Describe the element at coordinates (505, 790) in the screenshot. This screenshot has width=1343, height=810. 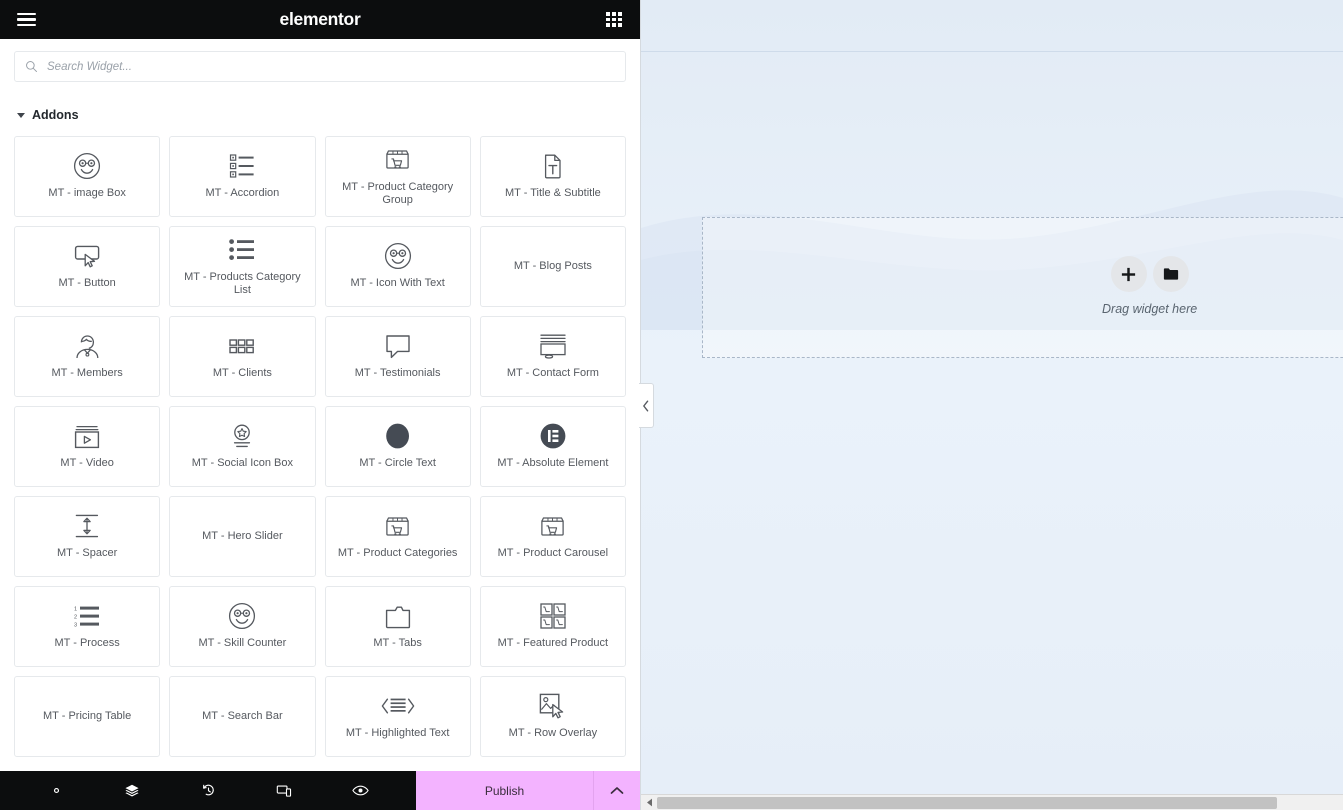
I see `publish-button: Publish` at that location.